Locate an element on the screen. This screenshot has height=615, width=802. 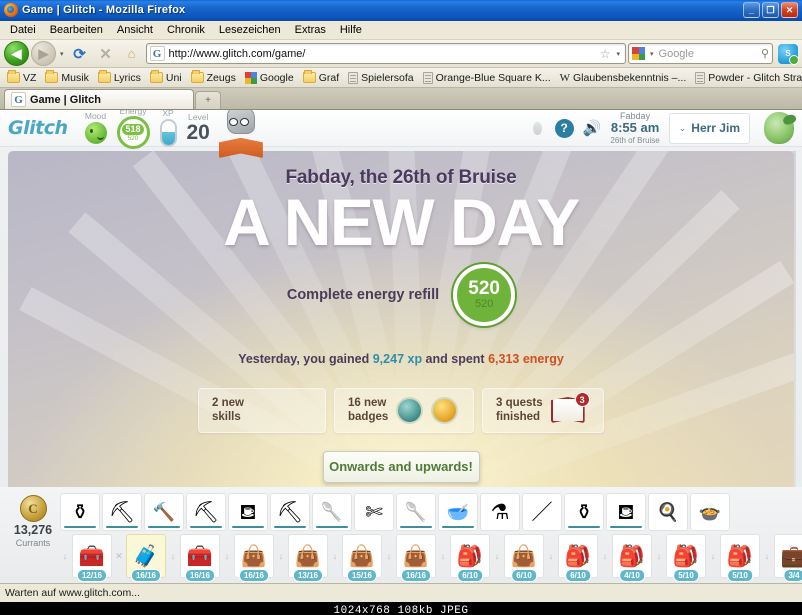
tool-slot-watering-can-2: ⛾ is located at coordinates (626, 512).